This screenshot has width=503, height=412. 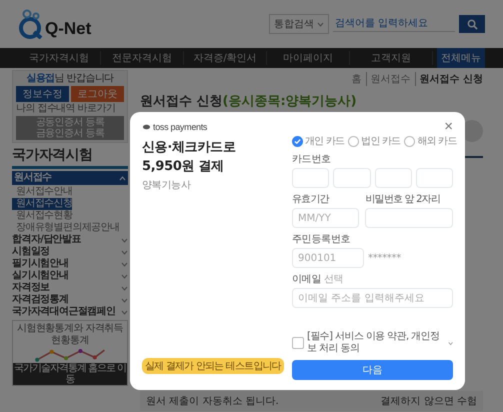 I want to click on close-button: ×, so click(x=448, y=127).